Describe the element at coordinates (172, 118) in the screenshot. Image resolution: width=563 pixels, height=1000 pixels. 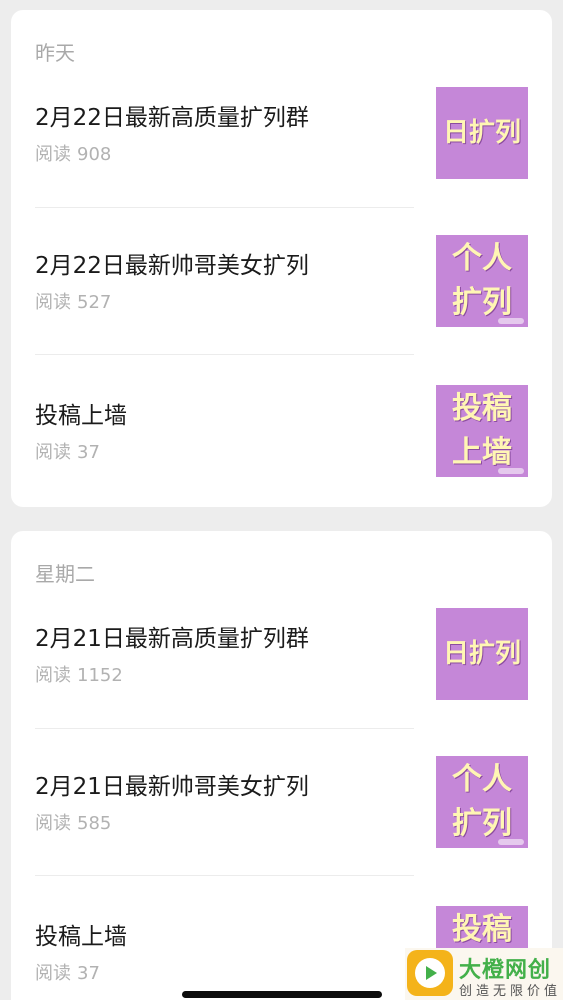
I see `article-title: 2月22日最新高质量扩列群` at that location.